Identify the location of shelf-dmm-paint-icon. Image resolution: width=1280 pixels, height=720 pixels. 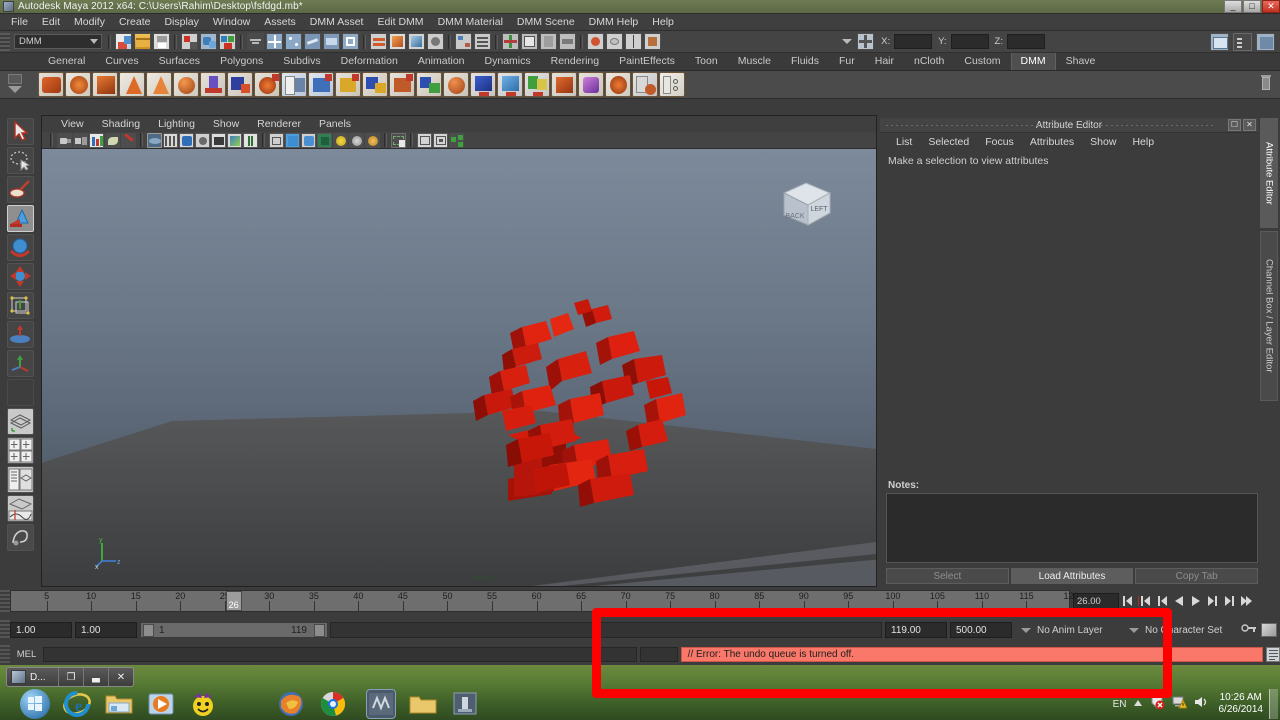
(456, 84).